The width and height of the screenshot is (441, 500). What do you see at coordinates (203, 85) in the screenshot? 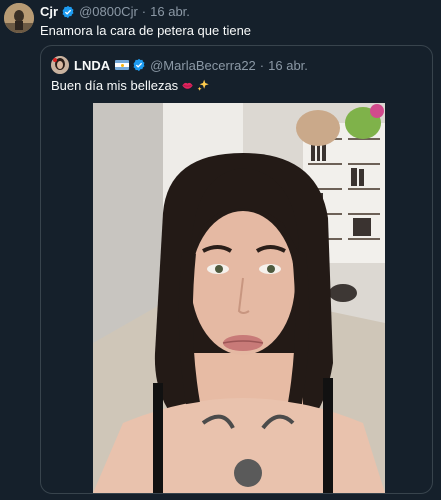
I see `sparkles-emoji-icon` at bounding box center [203, 85].